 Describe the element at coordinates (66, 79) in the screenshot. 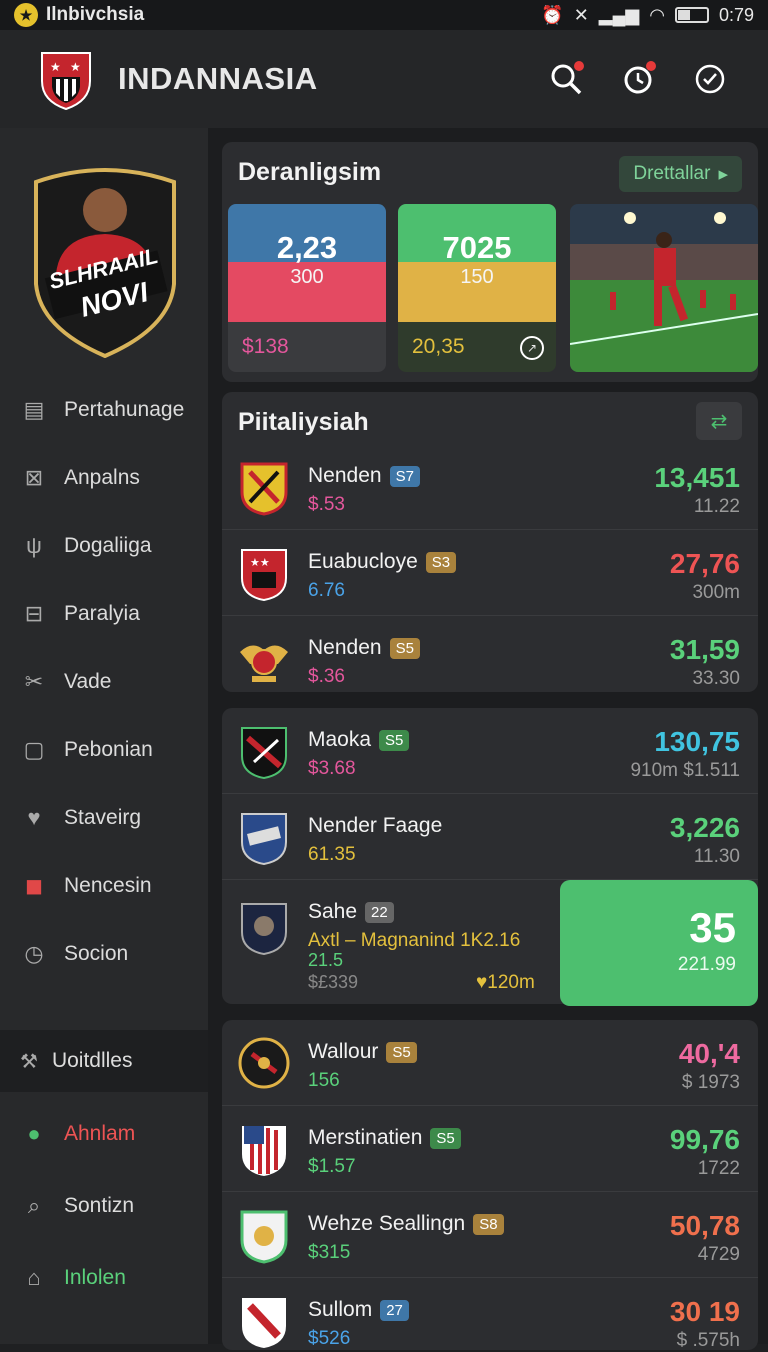

I see `club-logo-icon: ★ ★` at that location.